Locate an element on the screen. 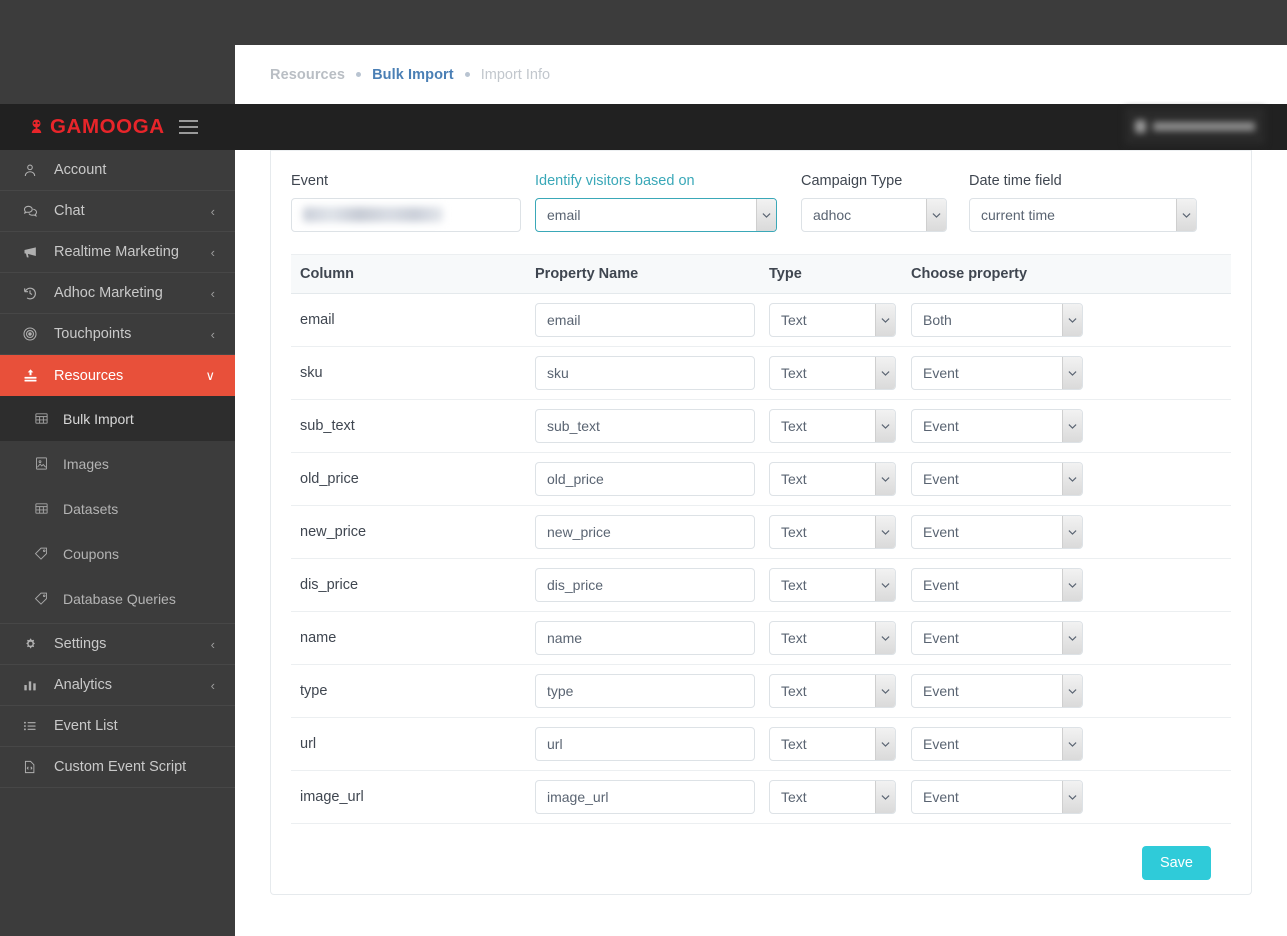 Image resolution: width=1287 pixels, height=936 pixels. hamburger-icon is located at coordinates (188, 127).